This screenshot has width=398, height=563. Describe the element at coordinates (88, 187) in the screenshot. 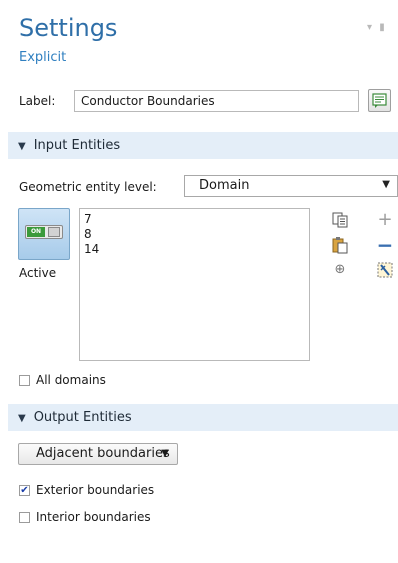

I see `geometric-level-label: Geometric entity level:` at that location.